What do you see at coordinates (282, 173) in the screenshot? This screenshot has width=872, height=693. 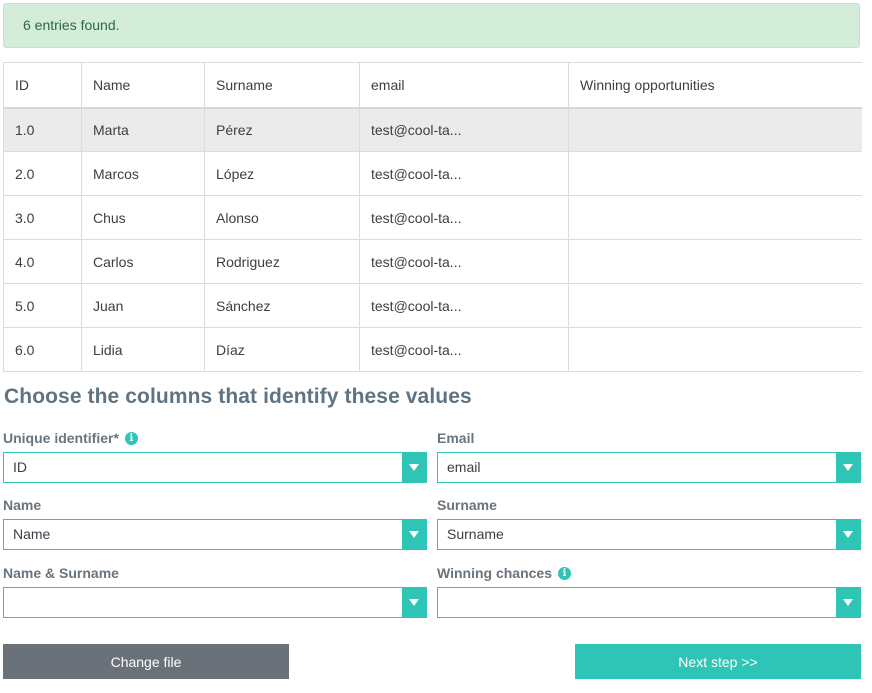 I see `table-cell: López` at bounding box center [282, 173].